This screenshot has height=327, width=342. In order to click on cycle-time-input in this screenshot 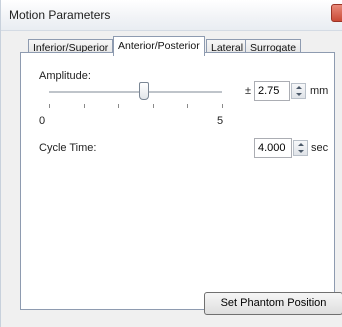, I will do `click(273, 148)`.